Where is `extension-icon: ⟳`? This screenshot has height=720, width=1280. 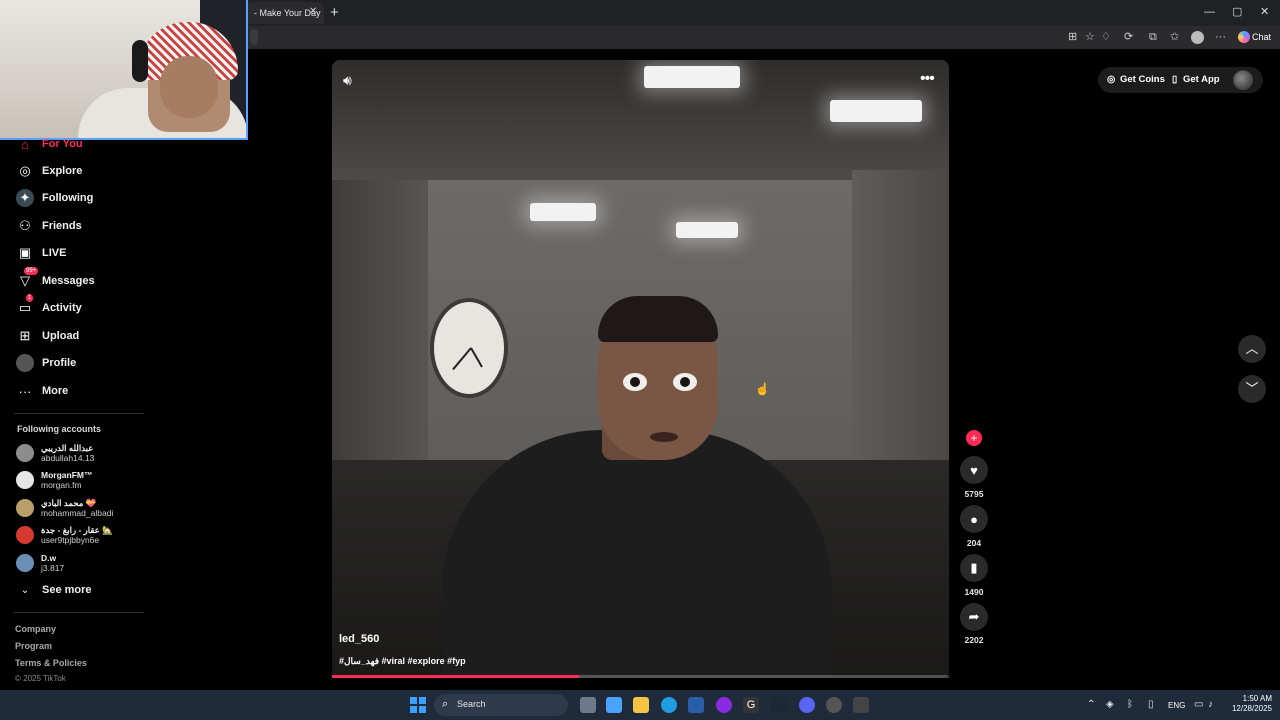 extension-icon: ⟳ is located at coordinates (1128, 37).